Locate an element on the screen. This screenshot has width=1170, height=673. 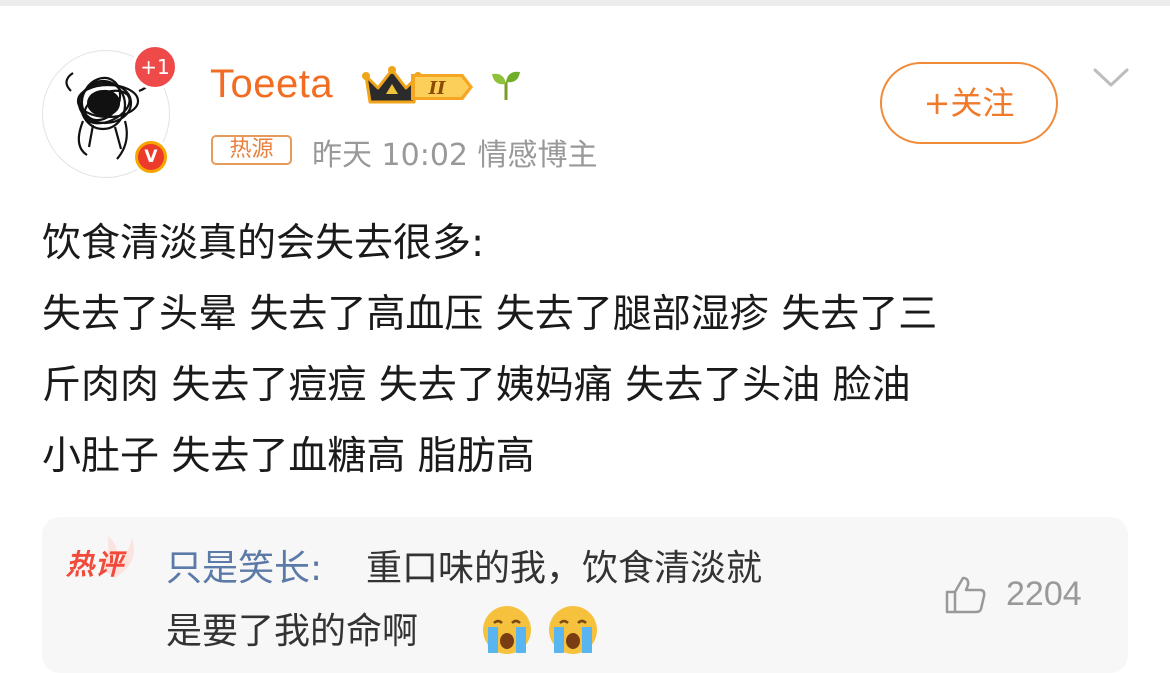
verified-badge-letter: V is located at coordinates (151, 157).